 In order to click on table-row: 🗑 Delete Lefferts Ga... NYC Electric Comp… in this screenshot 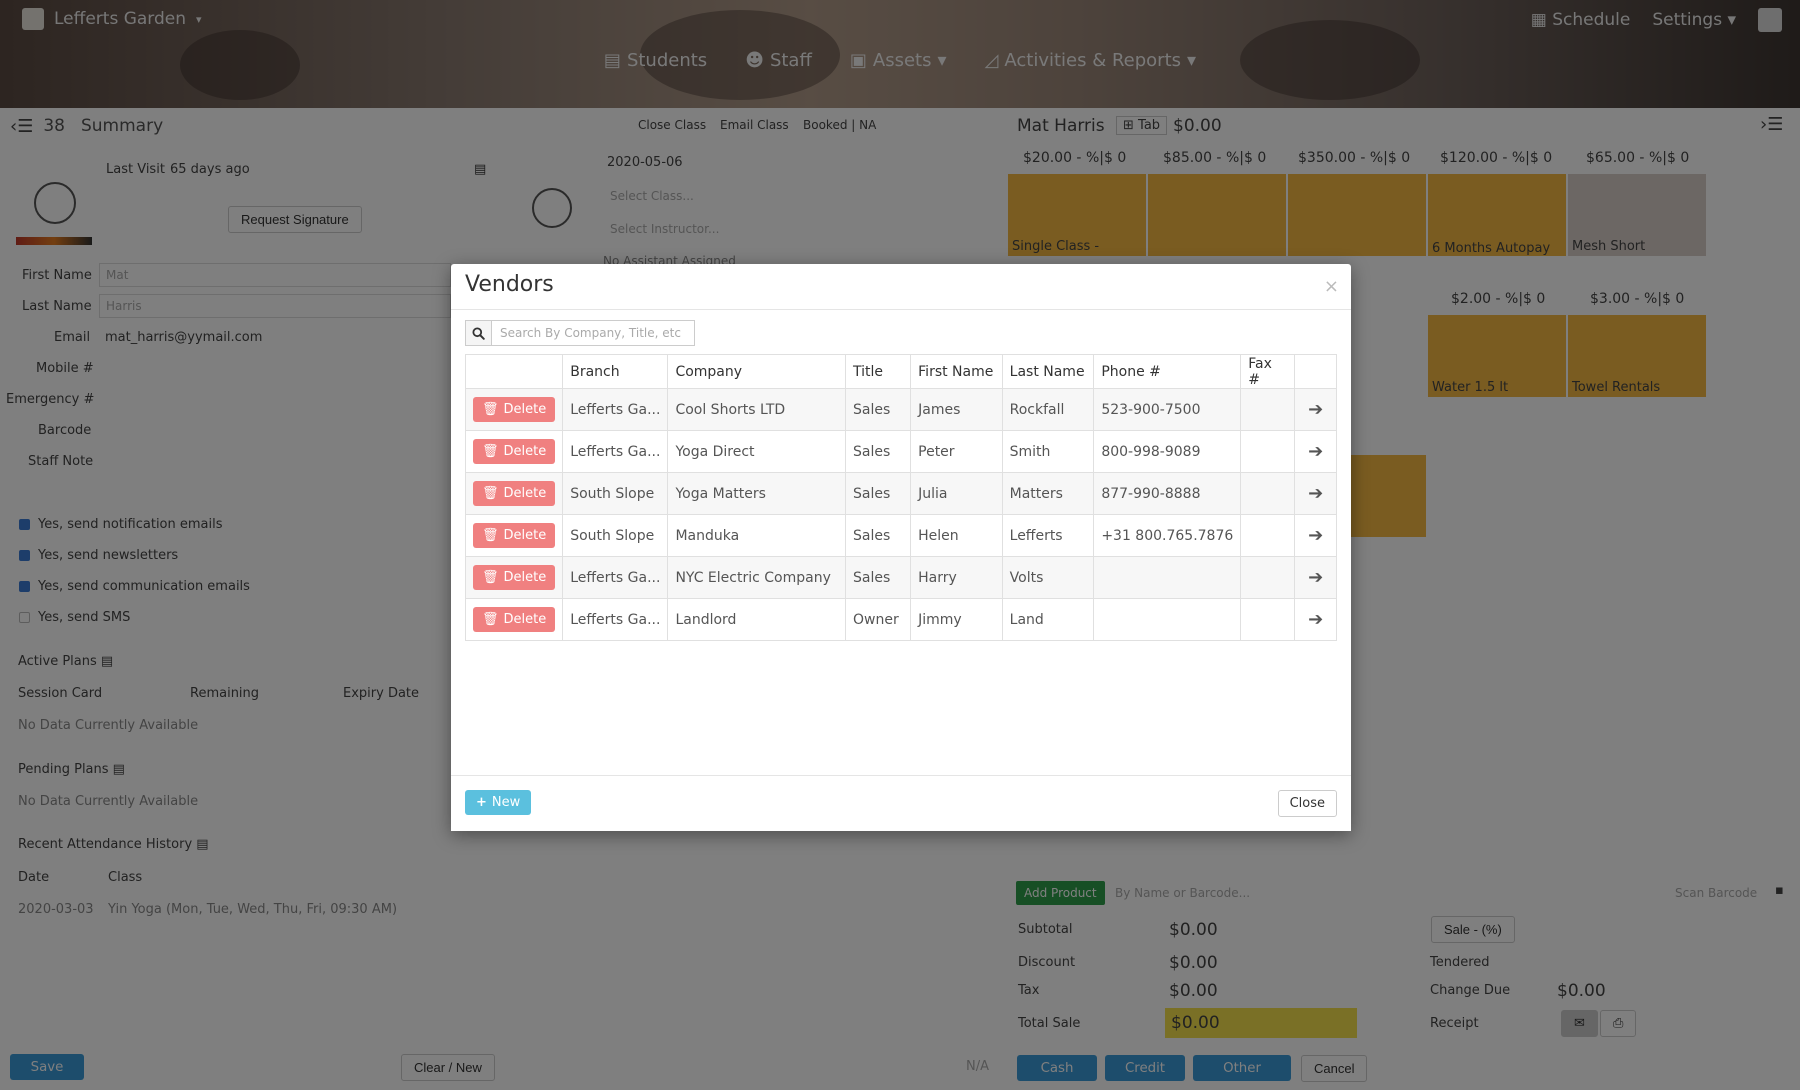, I will do `click(900, 577)`.